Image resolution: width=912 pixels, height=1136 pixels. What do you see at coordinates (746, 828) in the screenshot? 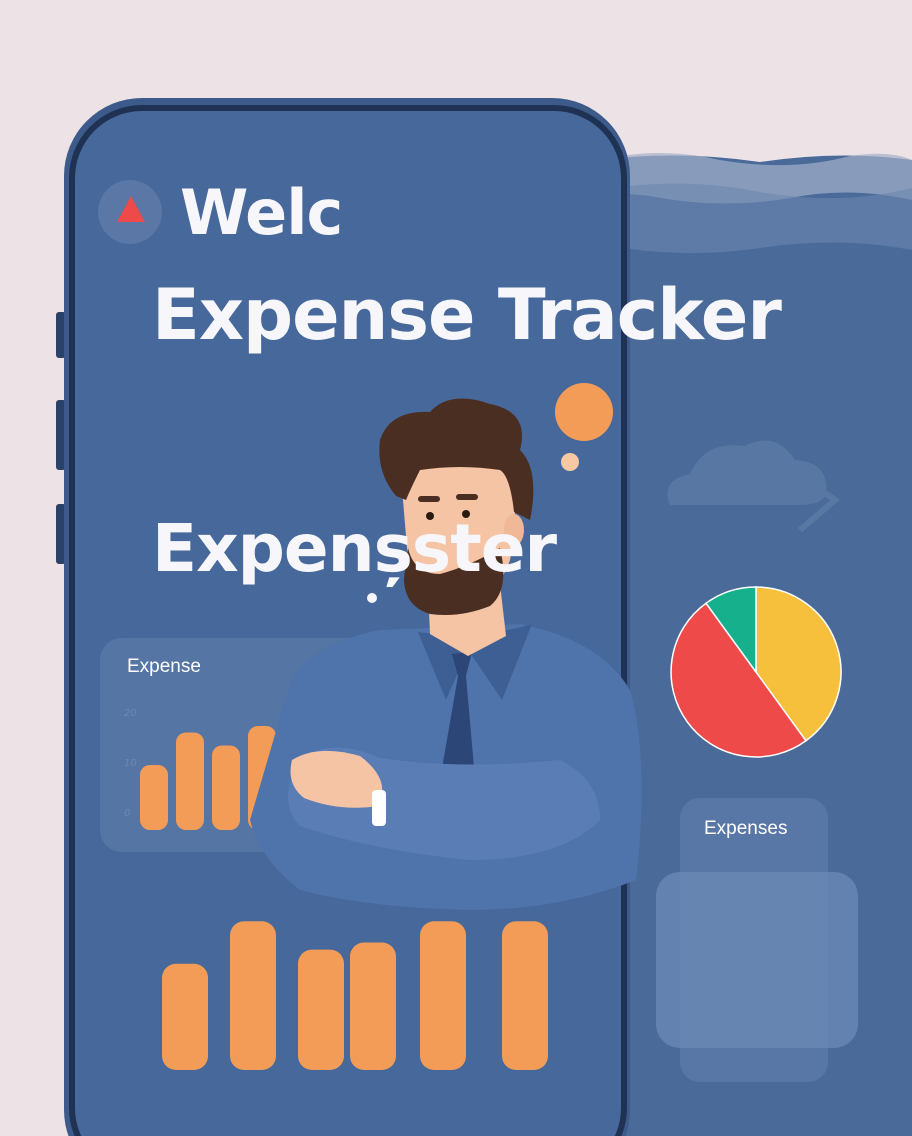
I see `side-card-label: Expenses` at bounding box center [746, 828].